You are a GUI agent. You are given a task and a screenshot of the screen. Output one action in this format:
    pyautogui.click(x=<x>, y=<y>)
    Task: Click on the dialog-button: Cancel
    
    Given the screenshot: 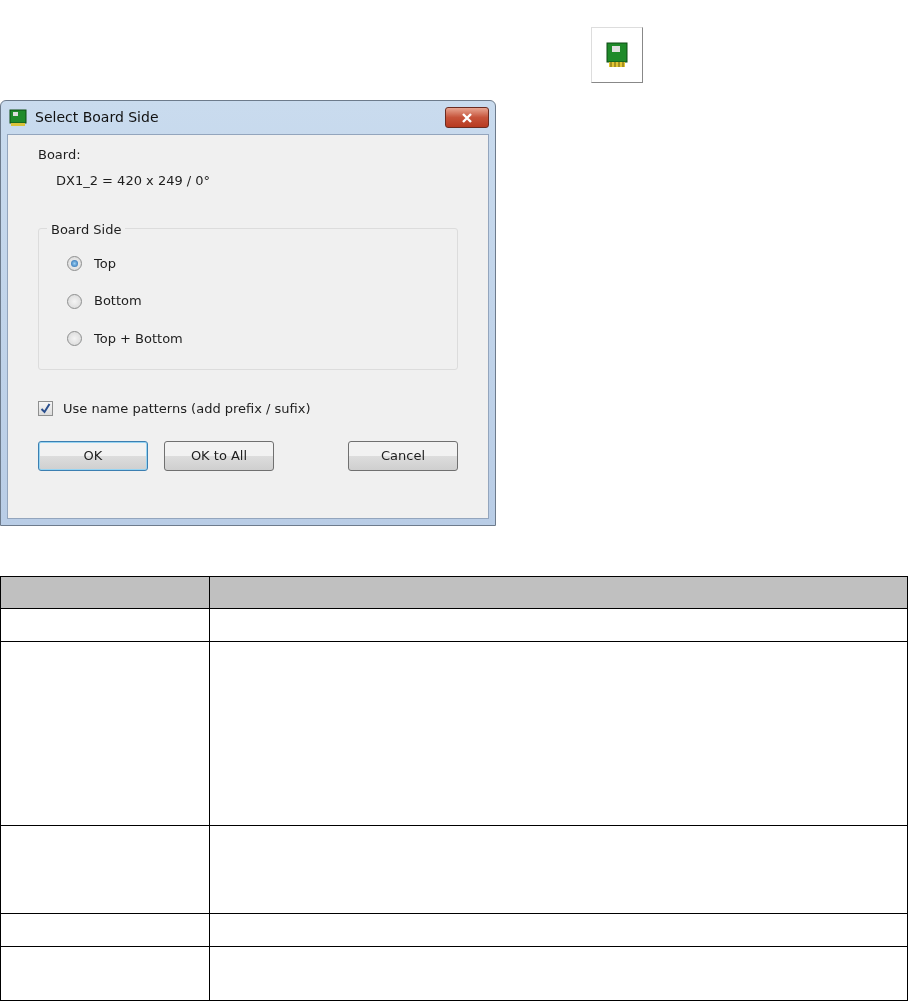 What is the action you would take?
    pyautogui.click(x=403, y=455)
    